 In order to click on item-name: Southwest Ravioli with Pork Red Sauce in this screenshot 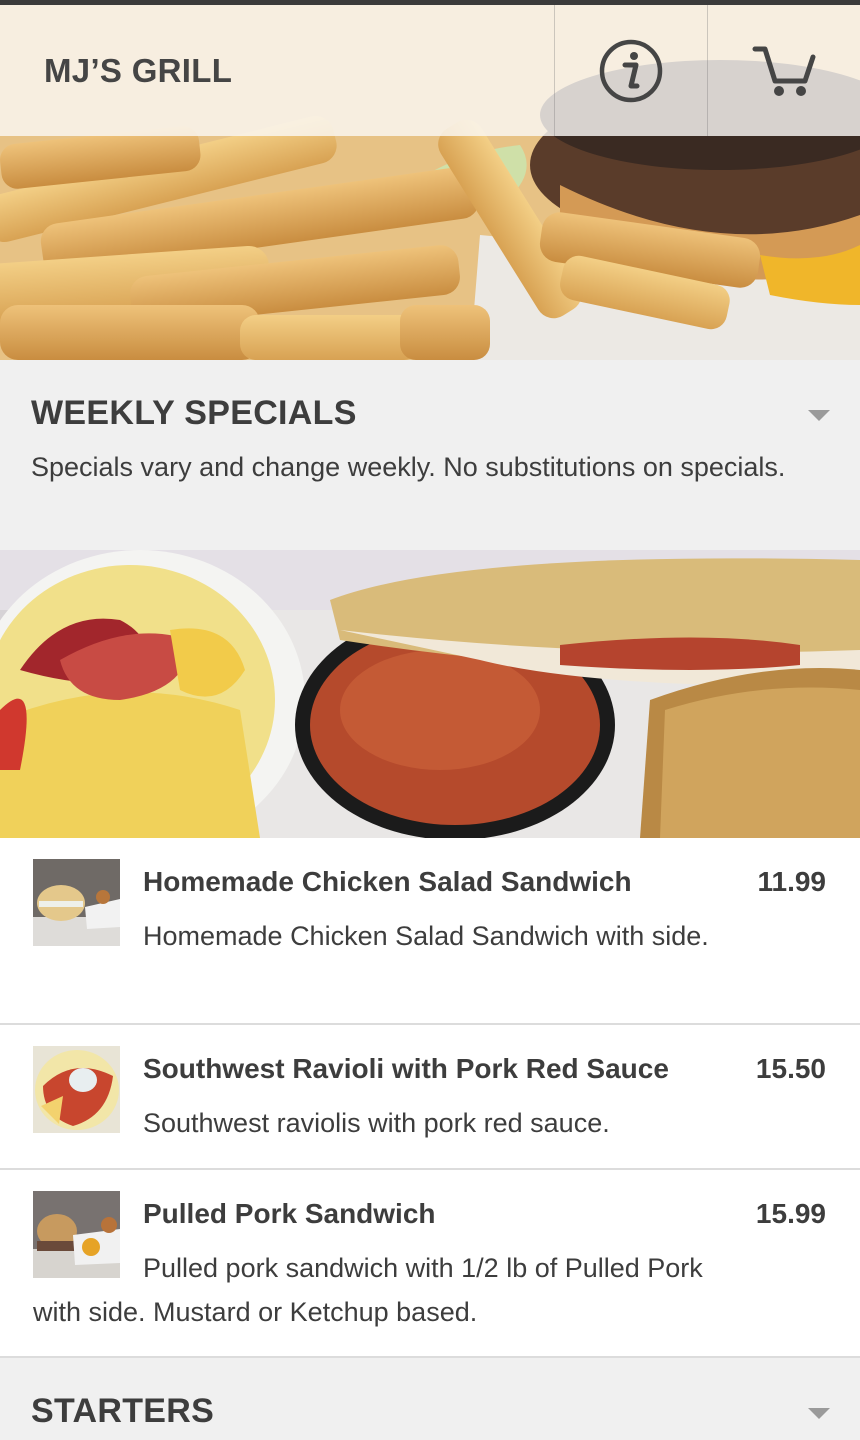, I will do `click(406, 1068)`.